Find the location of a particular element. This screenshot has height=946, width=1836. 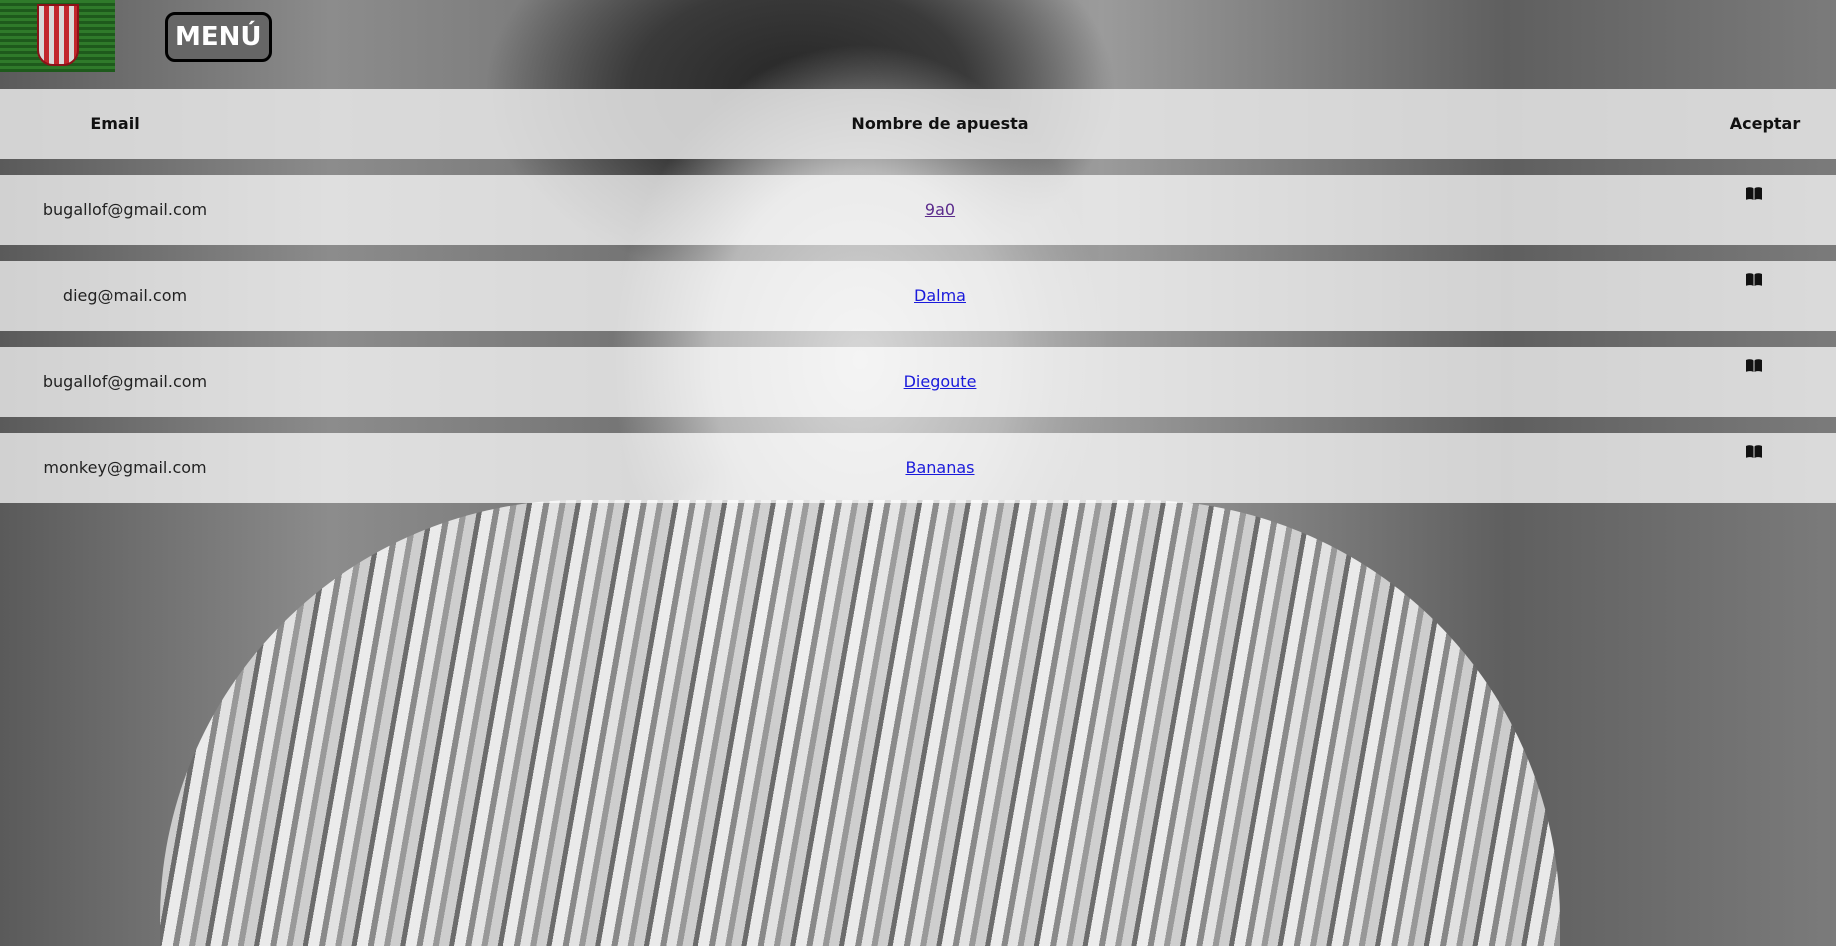

row-bet-name: Dalma is located at coordinates (918, 296).